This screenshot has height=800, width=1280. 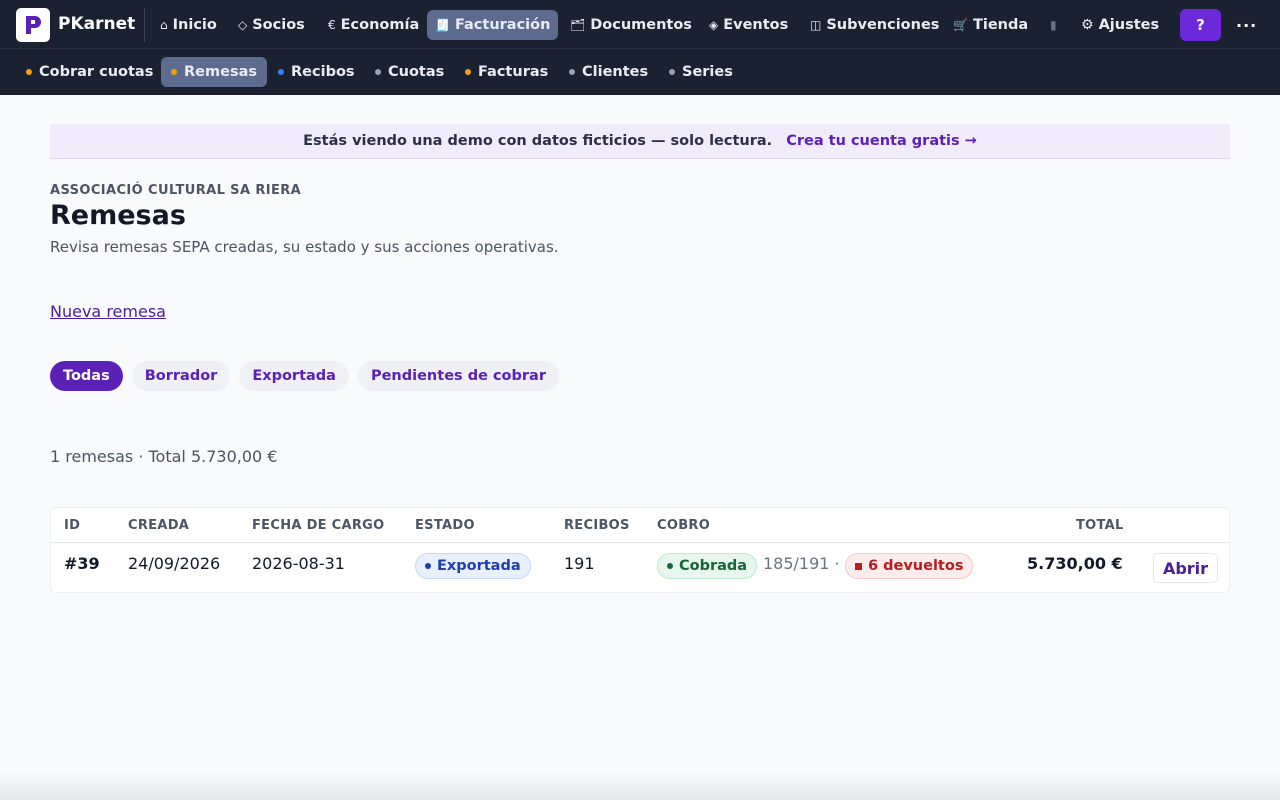 What do you see at coordinates (96, 24) in the screenshot?
I see `brand-name: PKarnet` at bounding box center [96, 24].